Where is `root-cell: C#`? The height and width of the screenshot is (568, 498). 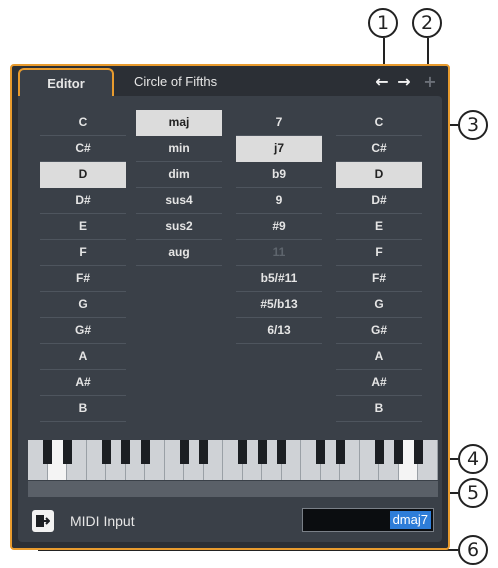
root-cell: C# is located at coordinates (83, 149).